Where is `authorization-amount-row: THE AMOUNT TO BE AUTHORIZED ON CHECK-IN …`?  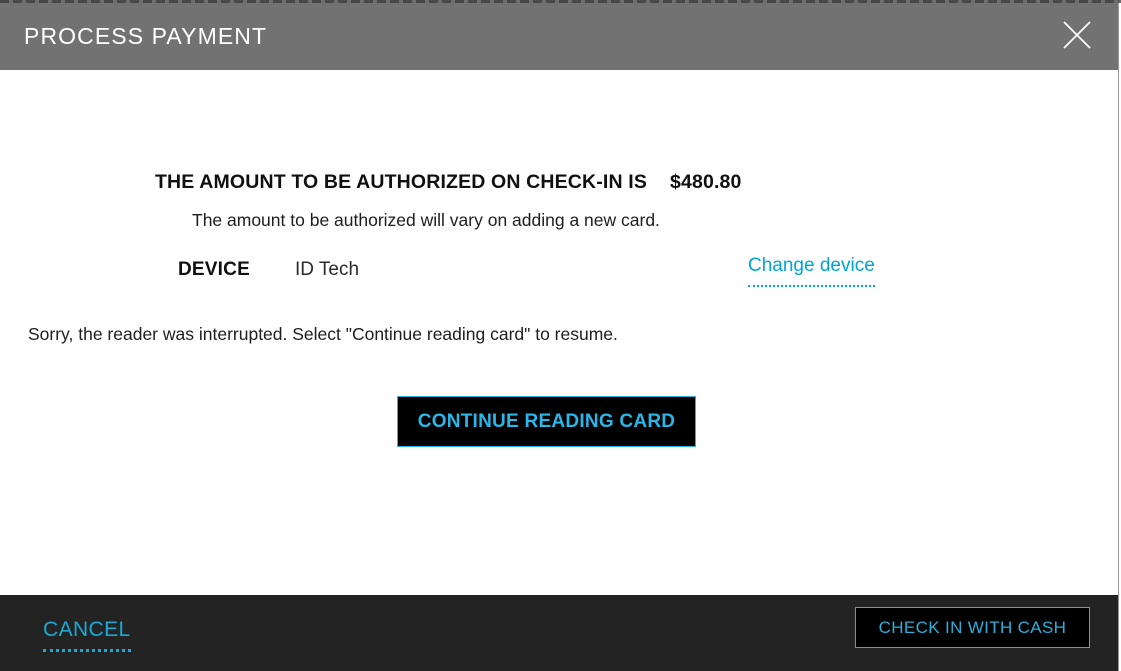 authorization-amount-row: THE AMOUNT TO BE AUTHORIZED ON CHECK-IN … is located at coordinates (448, 182).